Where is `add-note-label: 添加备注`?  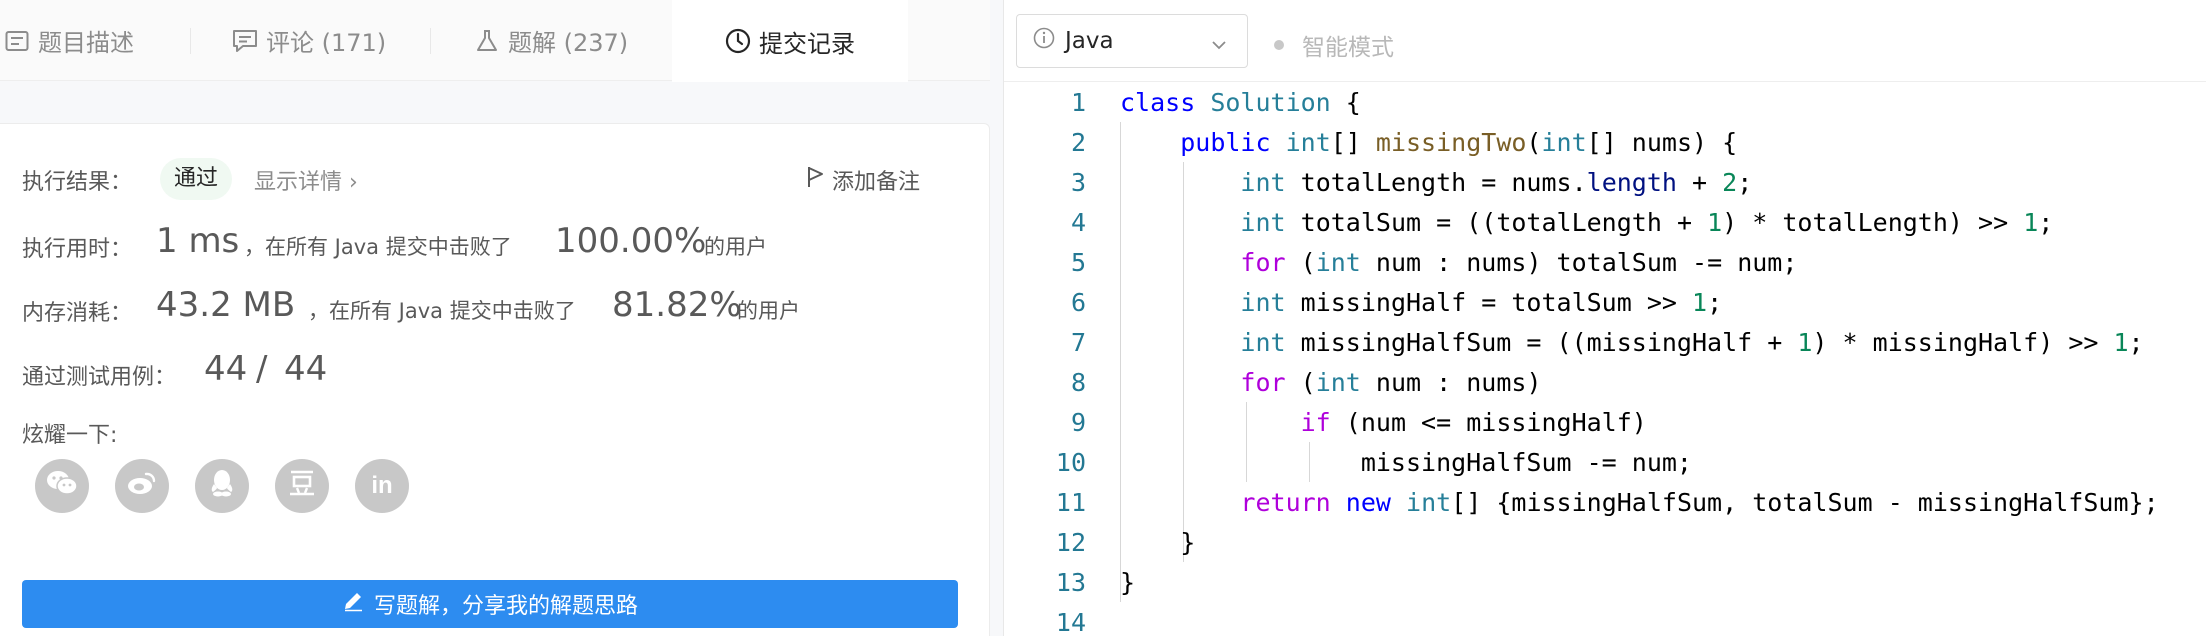 add-note-label: 添加备注 is located at coordinates (876, 182).